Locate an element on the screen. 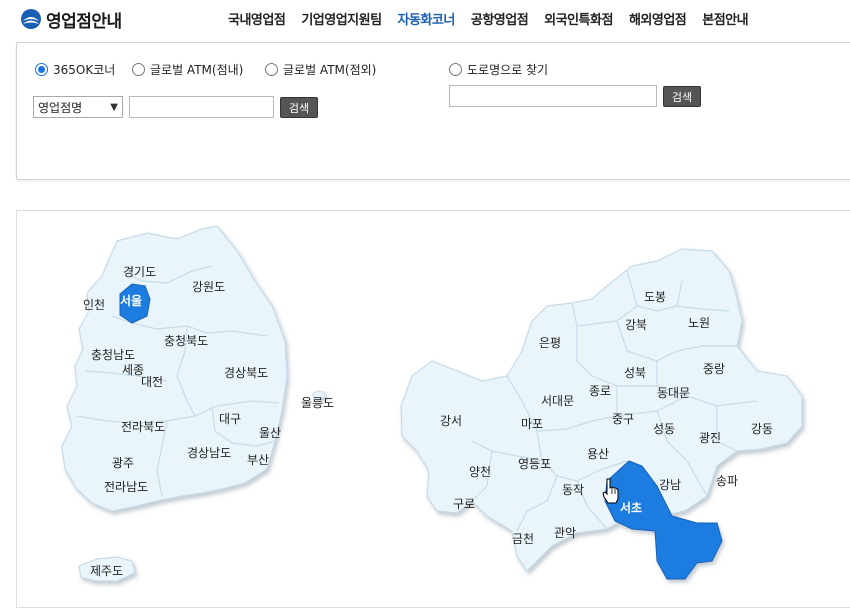 This screenshot has width=850, height=615. label-gwangju: 광주 is located at coordinates (123, 463).